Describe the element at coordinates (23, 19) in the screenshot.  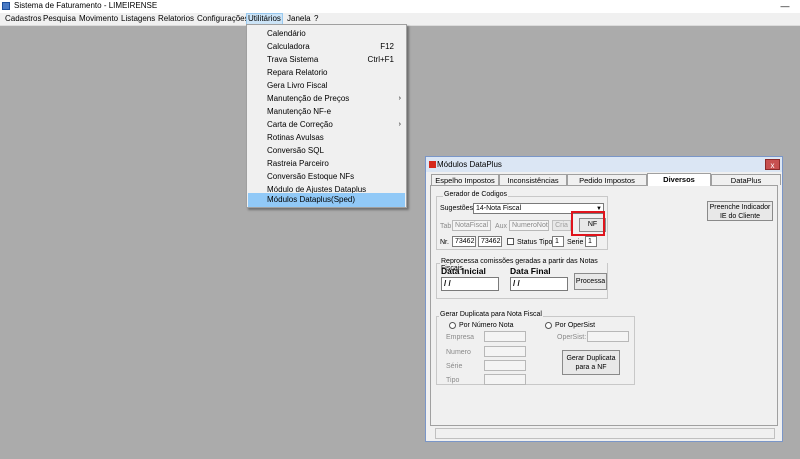
I see `menu-cadastros: Cadastros` at that location.